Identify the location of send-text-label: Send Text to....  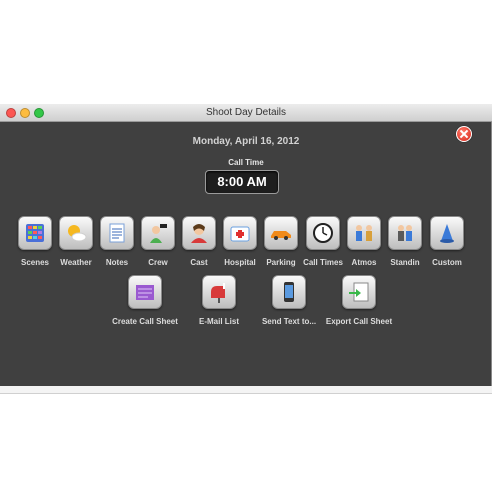
(289, 321).